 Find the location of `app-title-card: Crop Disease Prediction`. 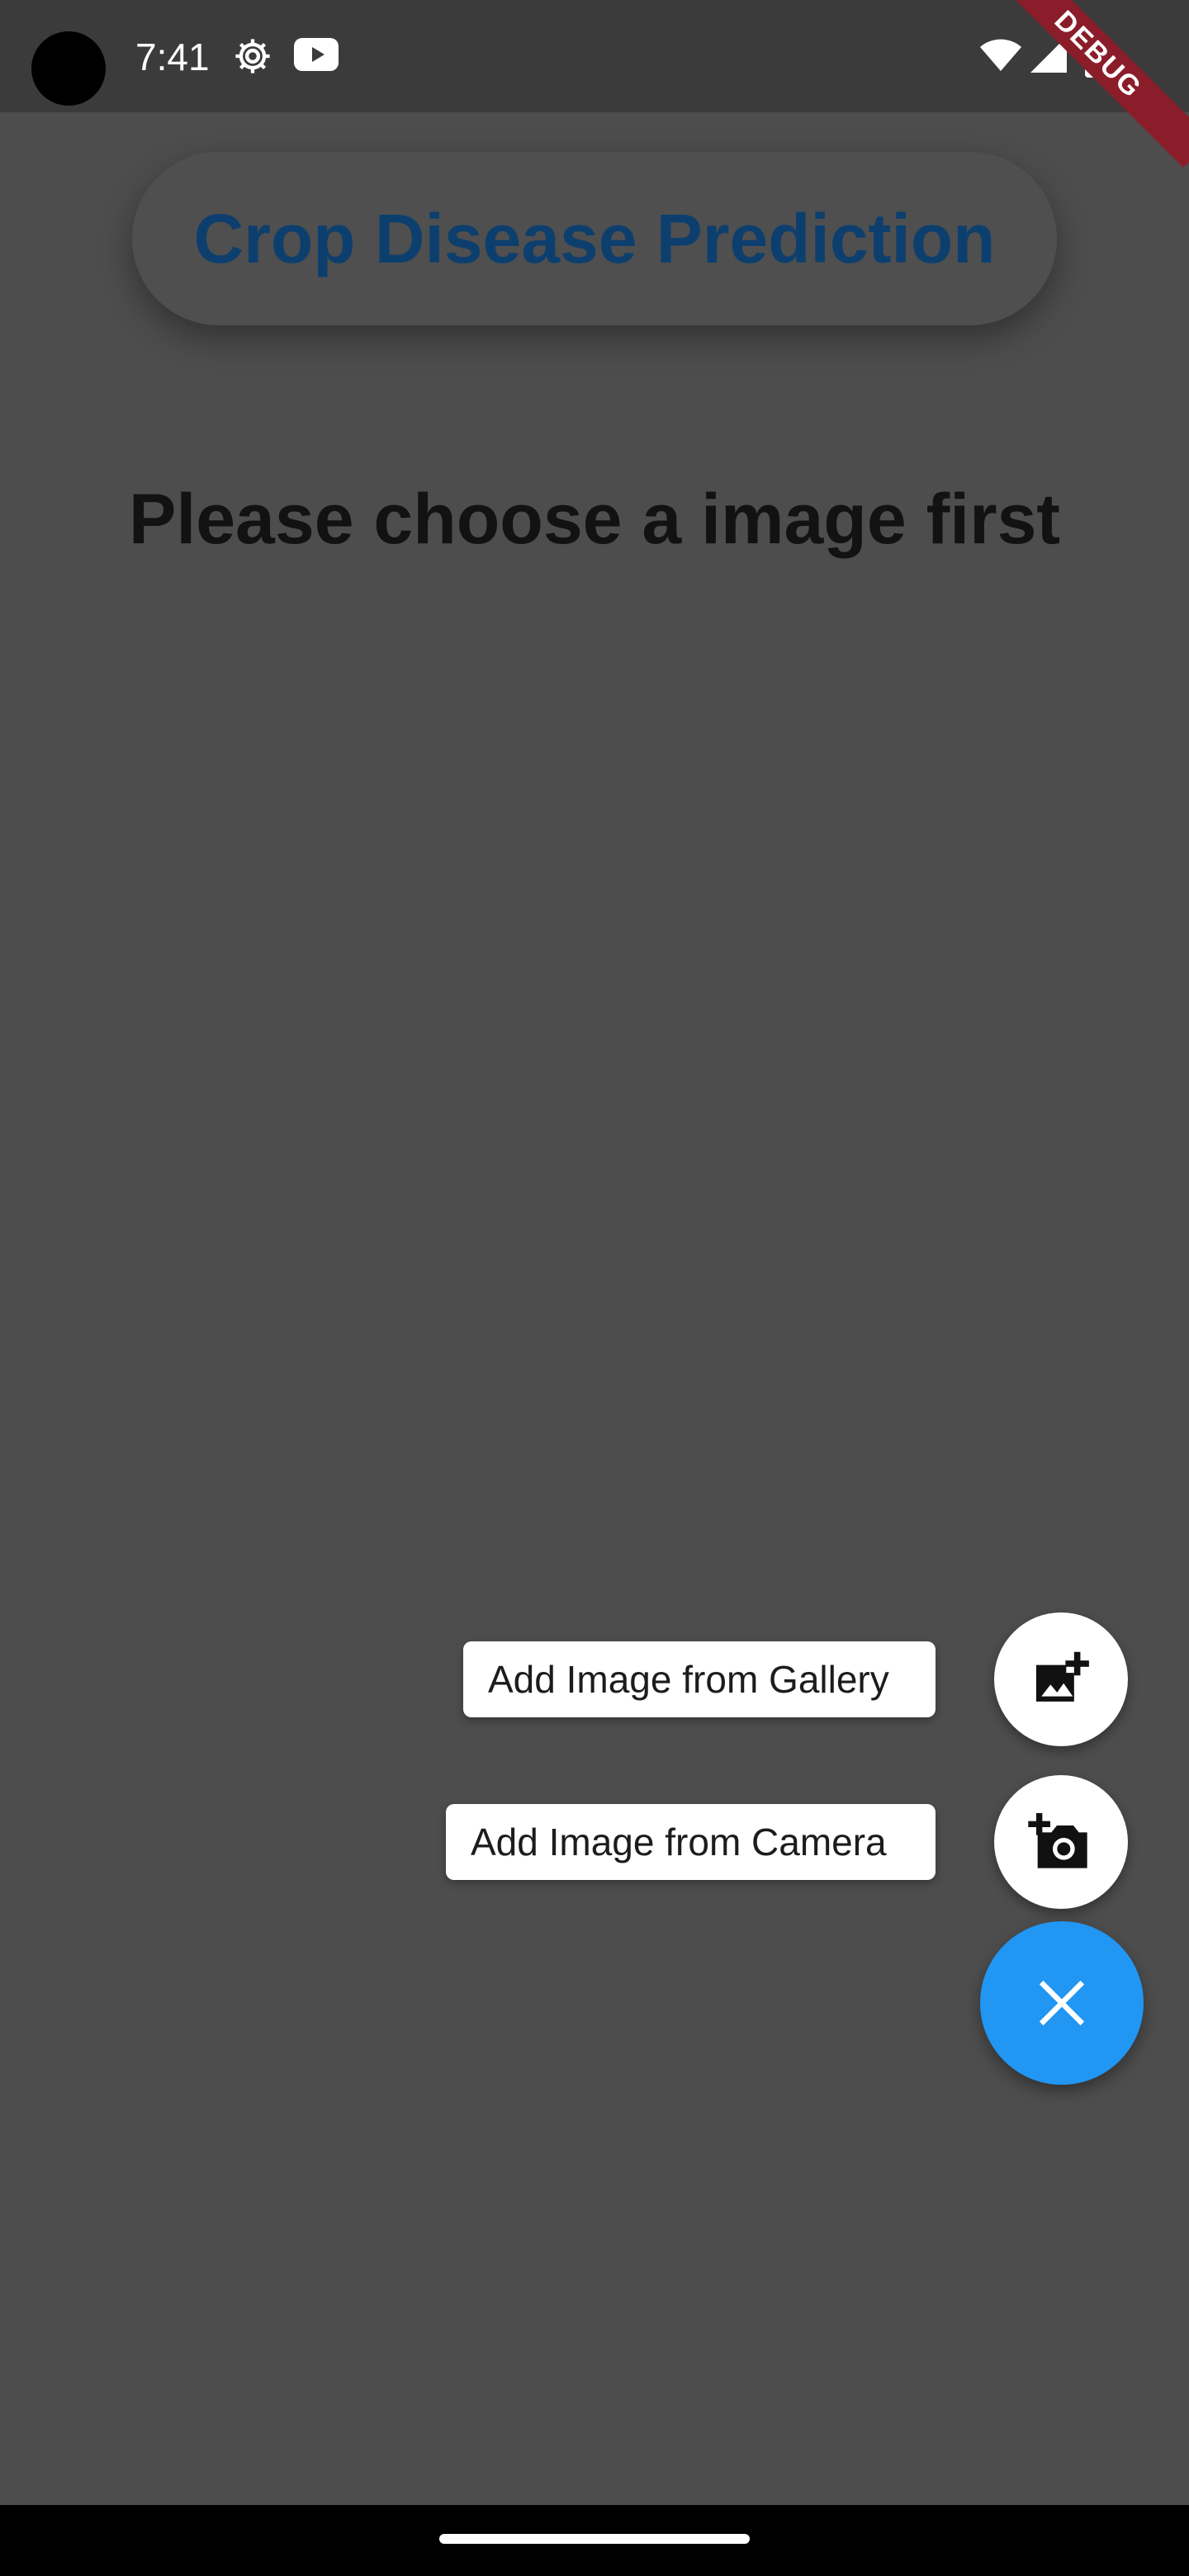

app-title-card: Crop Disease Prediction is located at coordinates (594, 238).